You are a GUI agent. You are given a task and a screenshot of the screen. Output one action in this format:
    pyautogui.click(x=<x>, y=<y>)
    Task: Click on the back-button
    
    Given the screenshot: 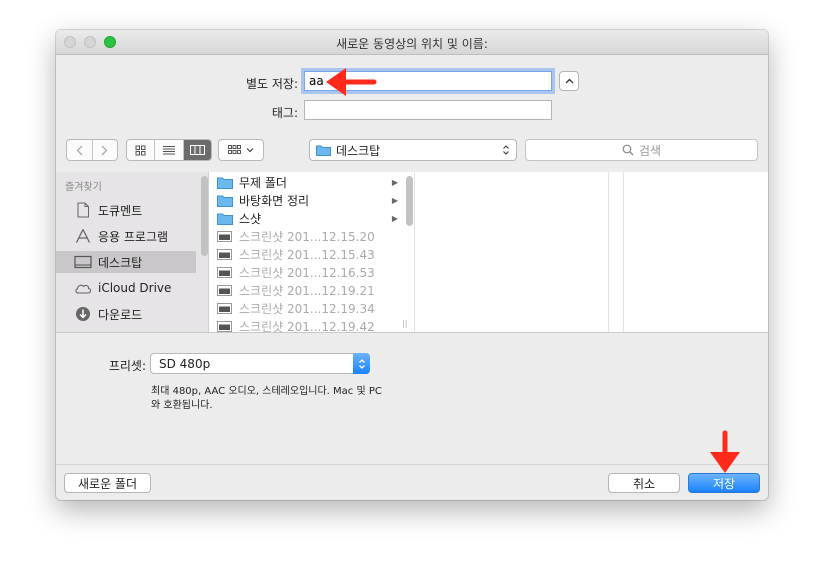 What is the action you would take?
    pyautogui.click(x=80, y=150)
    